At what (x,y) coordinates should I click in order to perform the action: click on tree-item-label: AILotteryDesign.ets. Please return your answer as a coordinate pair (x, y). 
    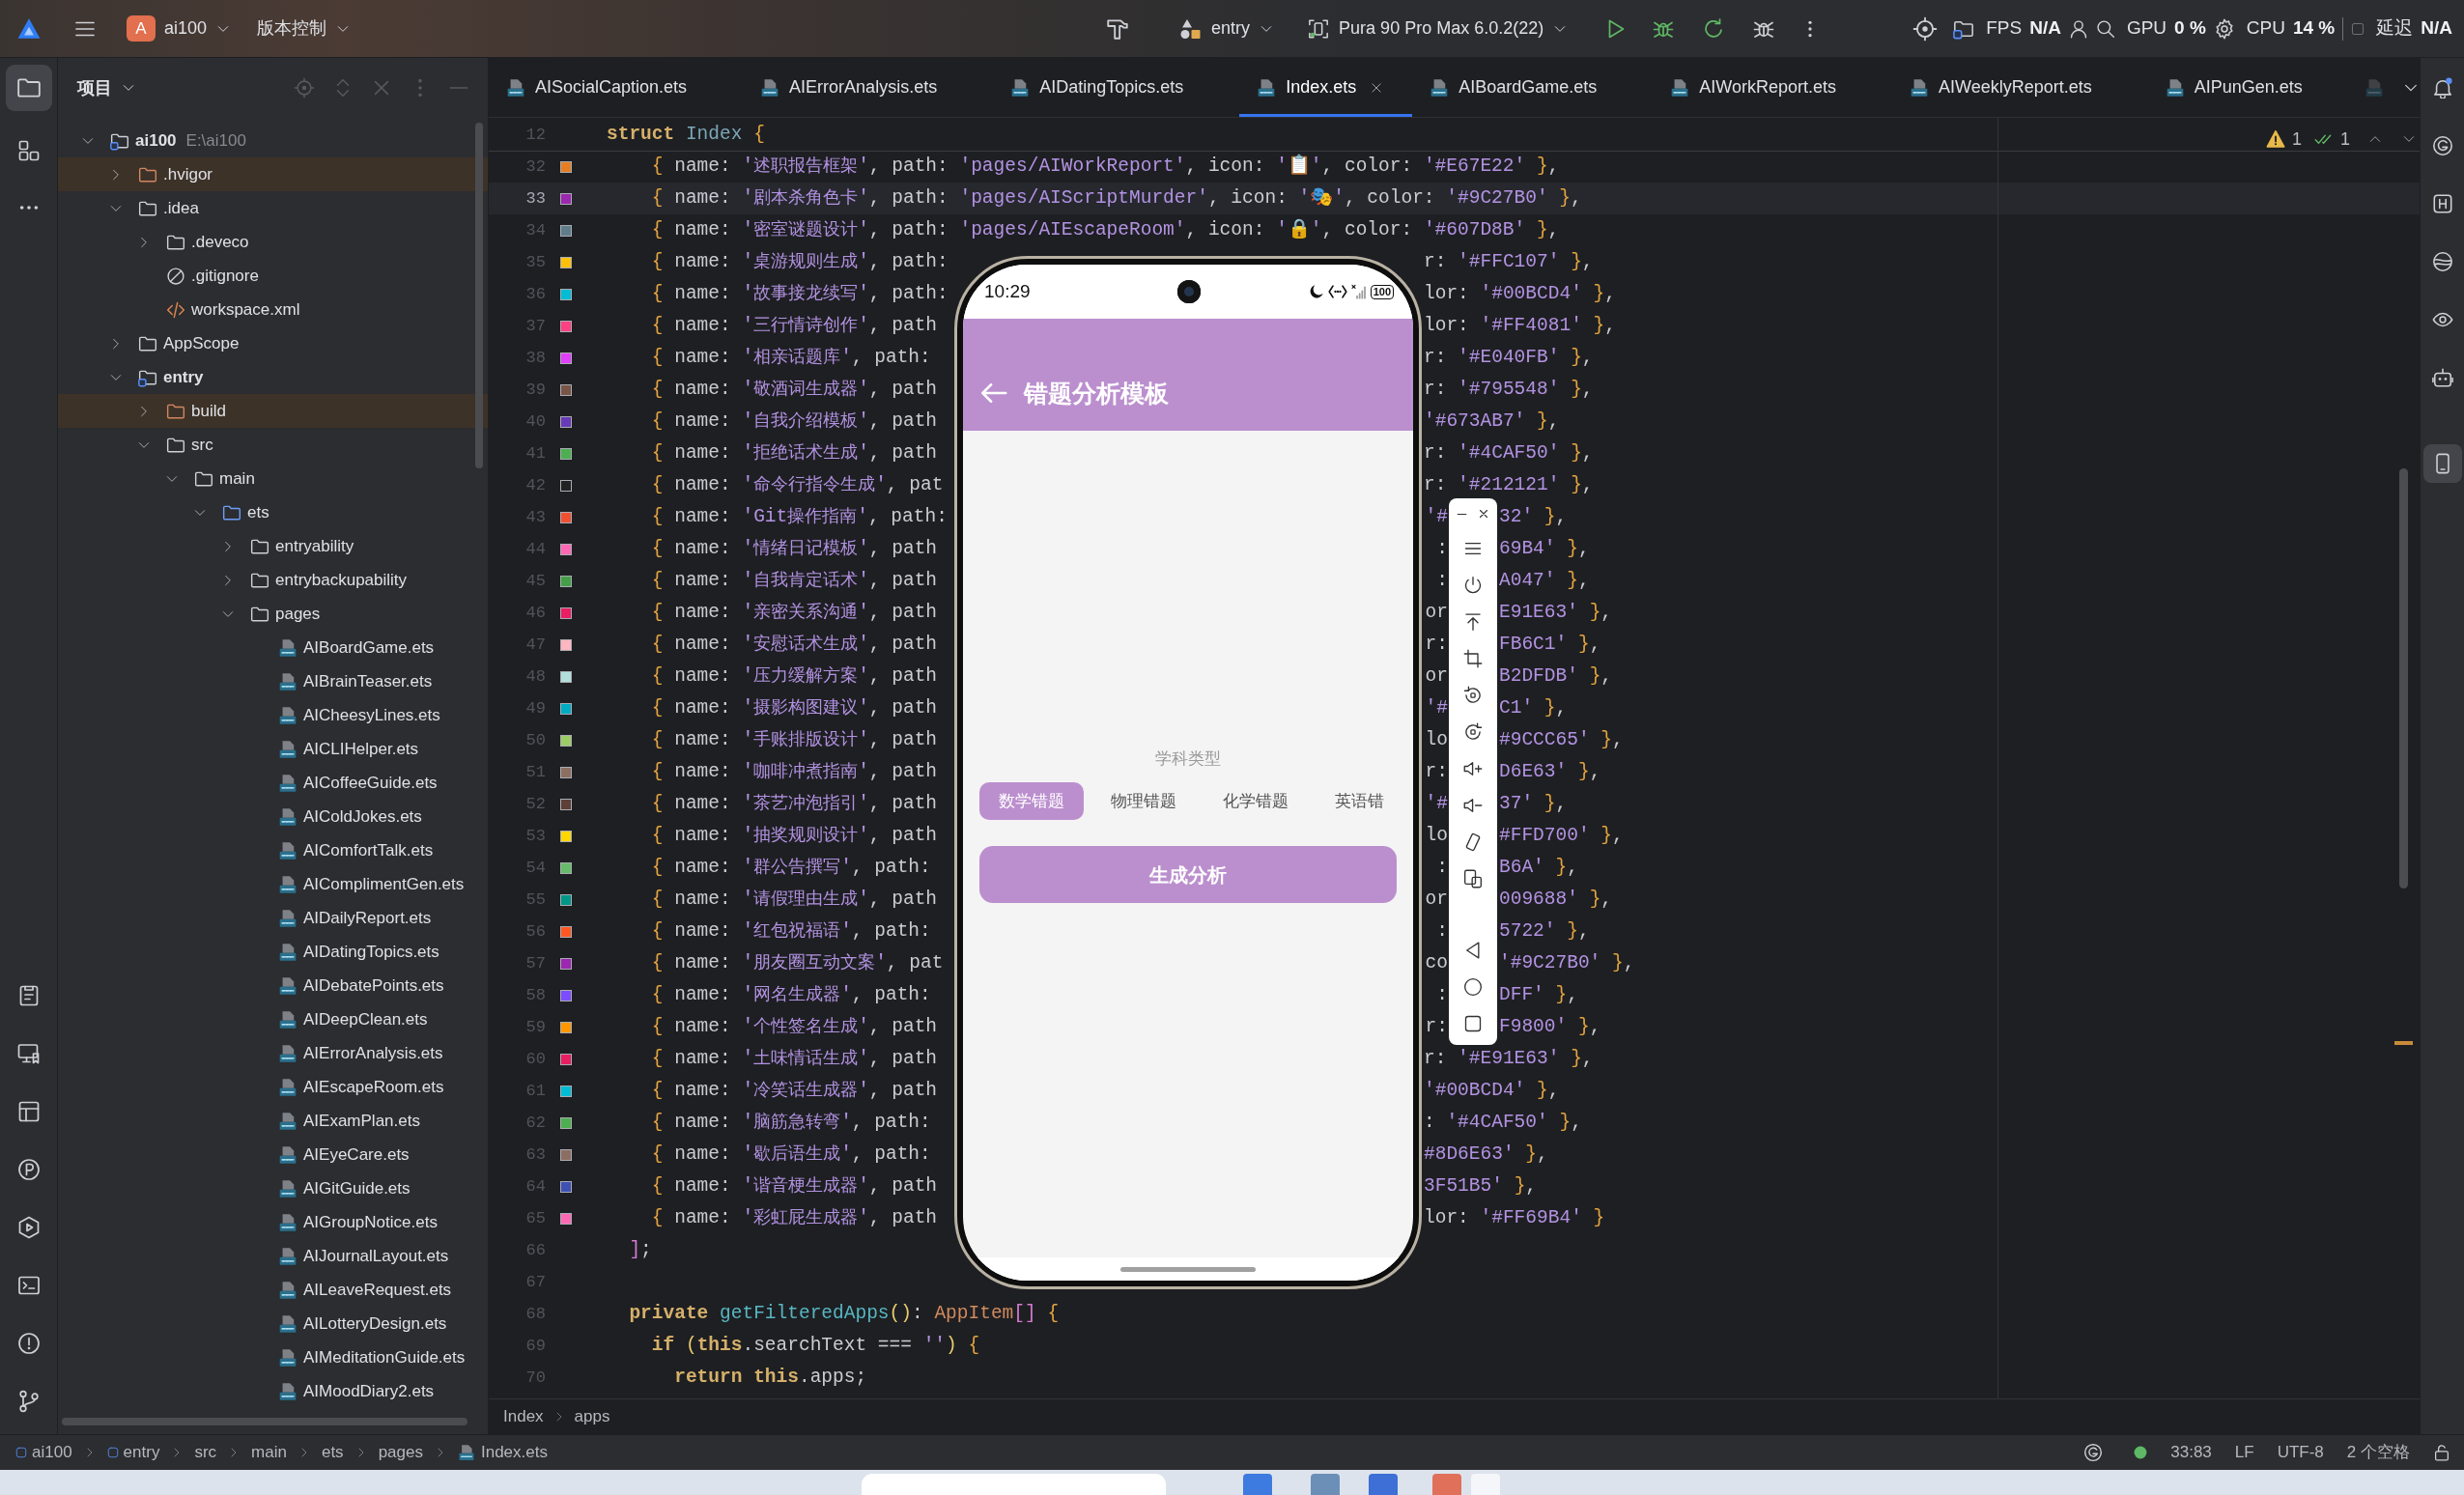
    Looking at the image, I should click on (375, 1324).